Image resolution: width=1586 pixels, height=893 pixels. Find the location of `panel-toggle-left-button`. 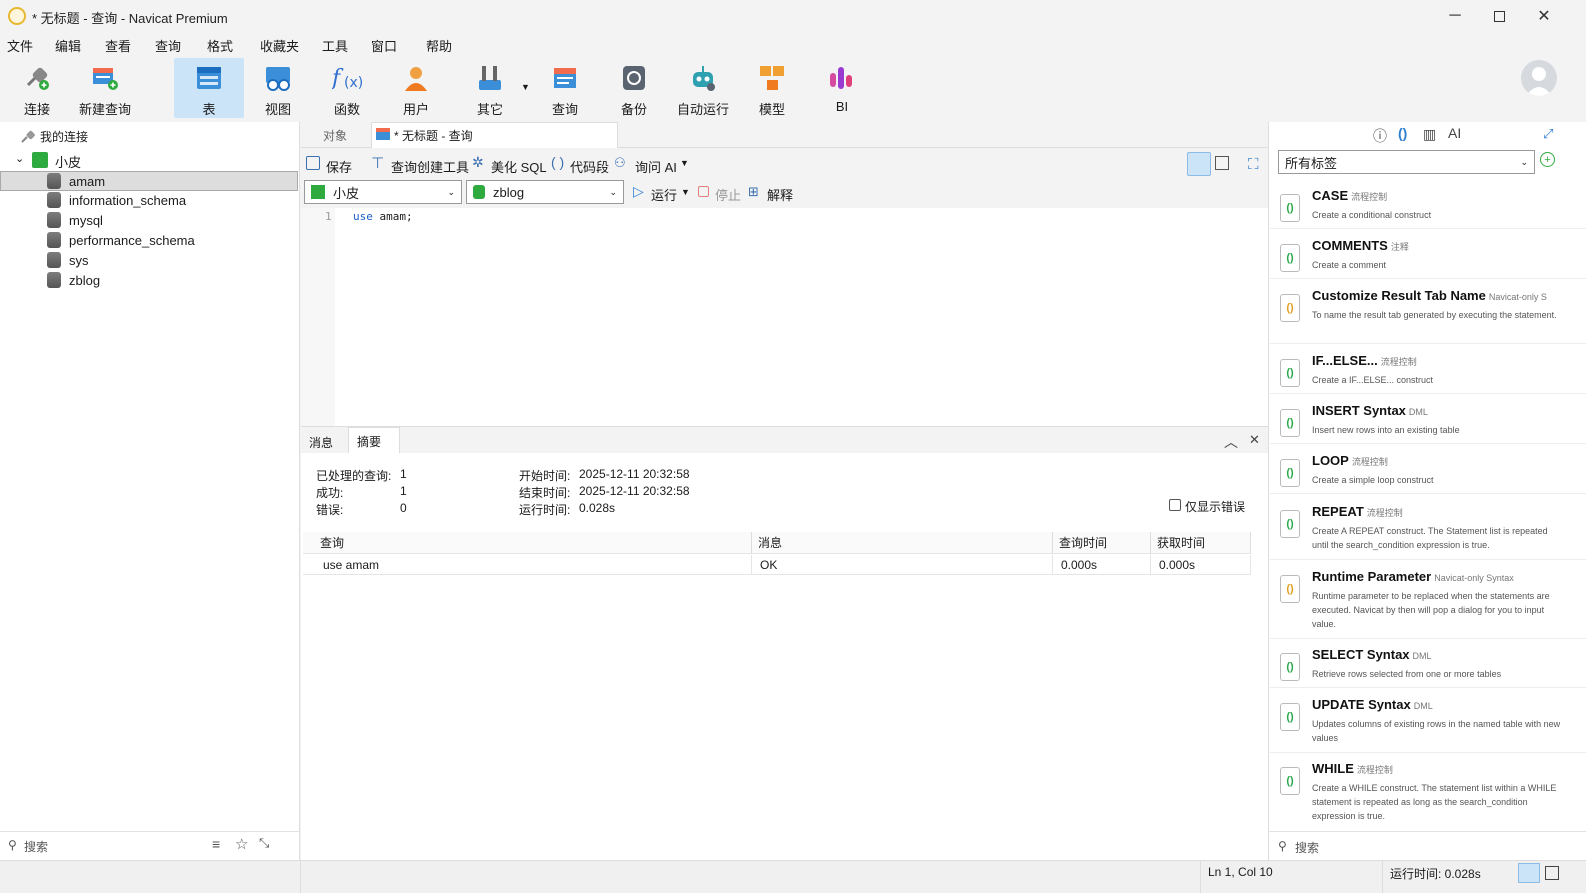

panel-toggle-left-button is located at coordinates (1529, 873).